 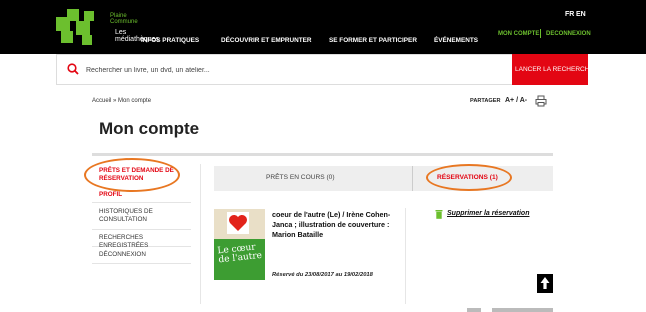 What do you see at coordinates (200, 234) in the screenshot?
I see `sidebar-divider` at bounding box center [200, 234].